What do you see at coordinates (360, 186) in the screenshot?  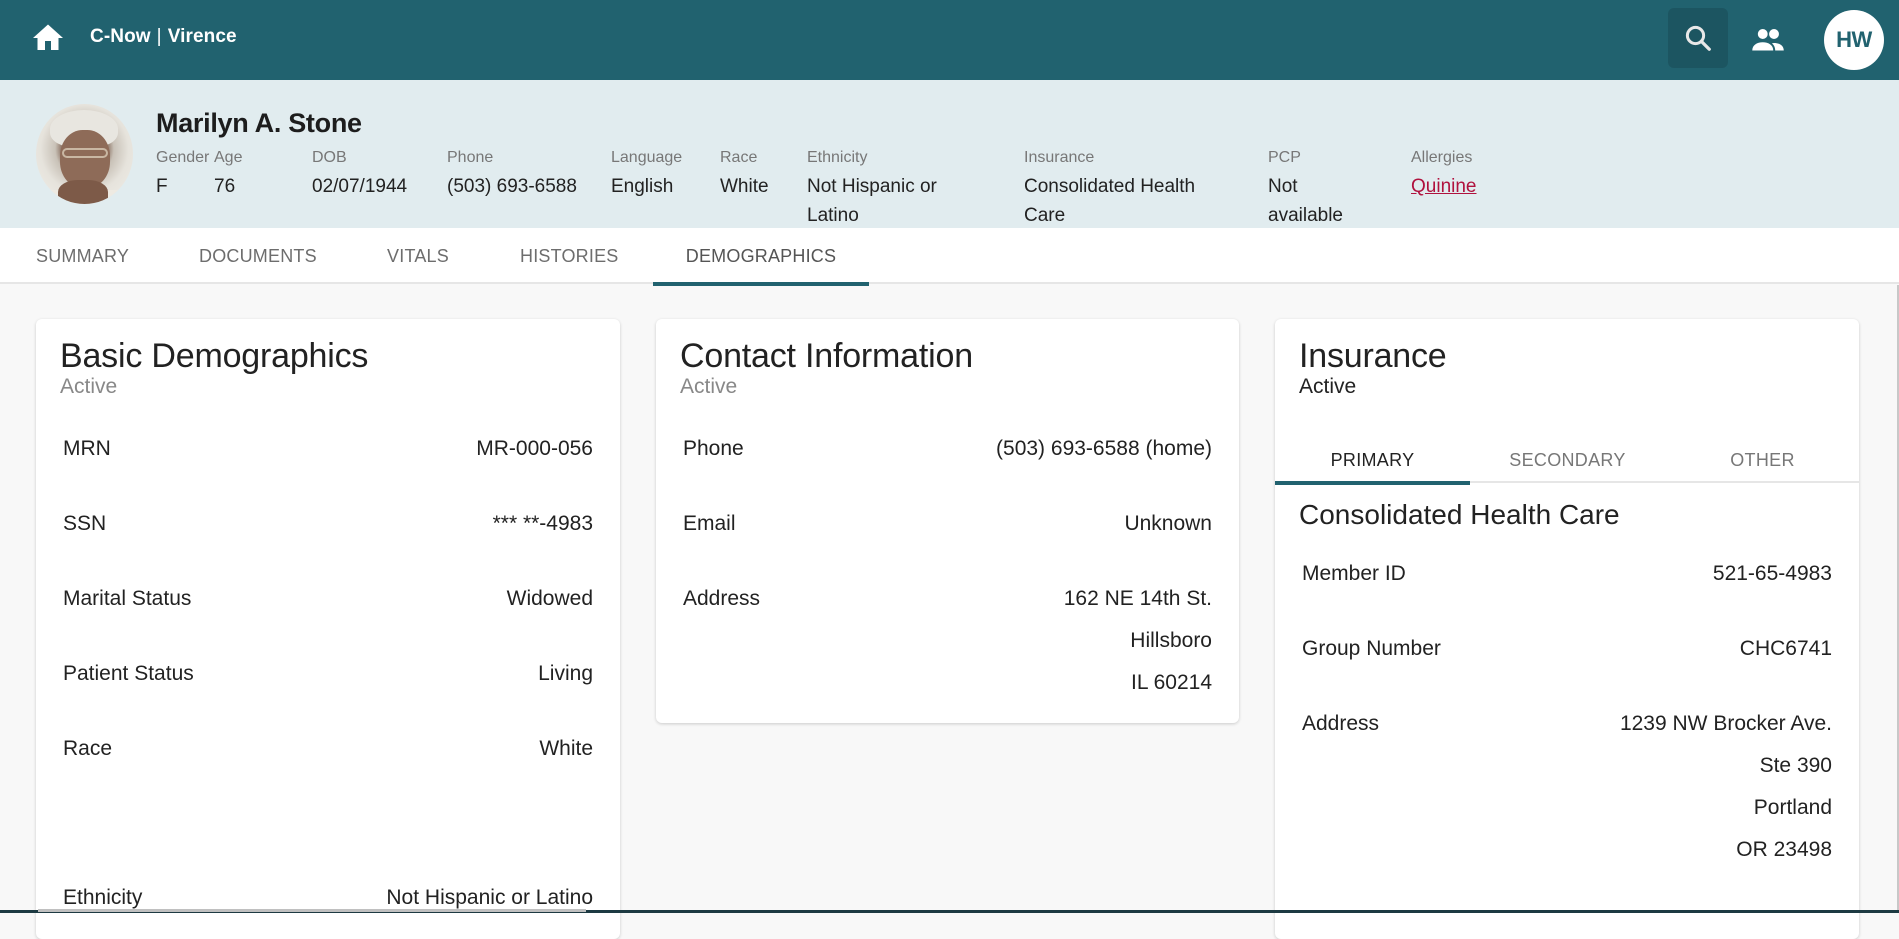 I see `field-value: 02/07/1944` at bounding box center [360, 186].